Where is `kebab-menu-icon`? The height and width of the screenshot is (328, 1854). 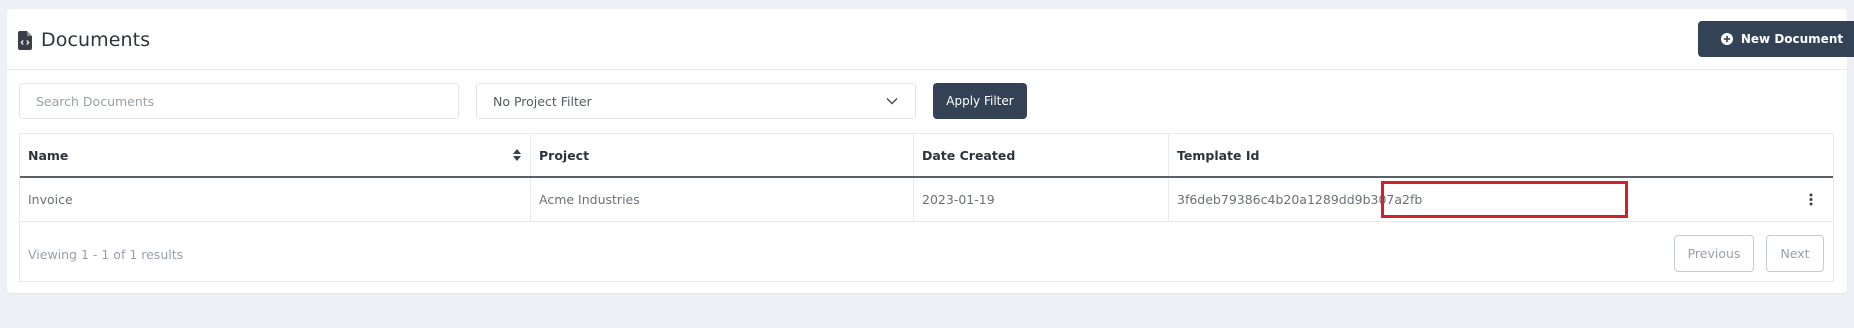
kebab-menu-icon is located at coordinates (1811, 199).